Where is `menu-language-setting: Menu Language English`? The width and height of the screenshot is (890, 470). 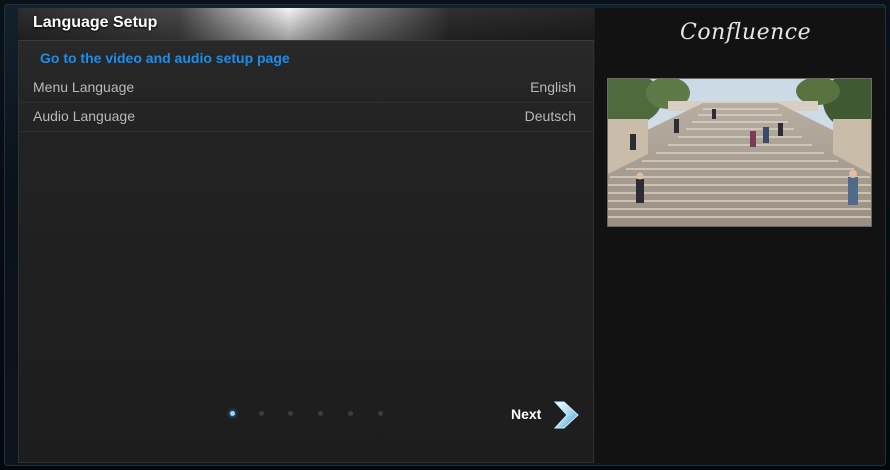
menu-language-setting: Menu Language English is located at coordinates (306, 88).